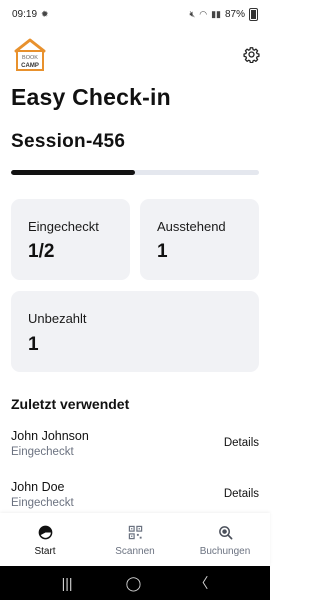 Image resolution: width=320 pixels, height=600 pixels. What do you see at coordinates (67, 583) in the screenshot?
I see `recent-apps-icon: |||` at bounding box center [67, 583].